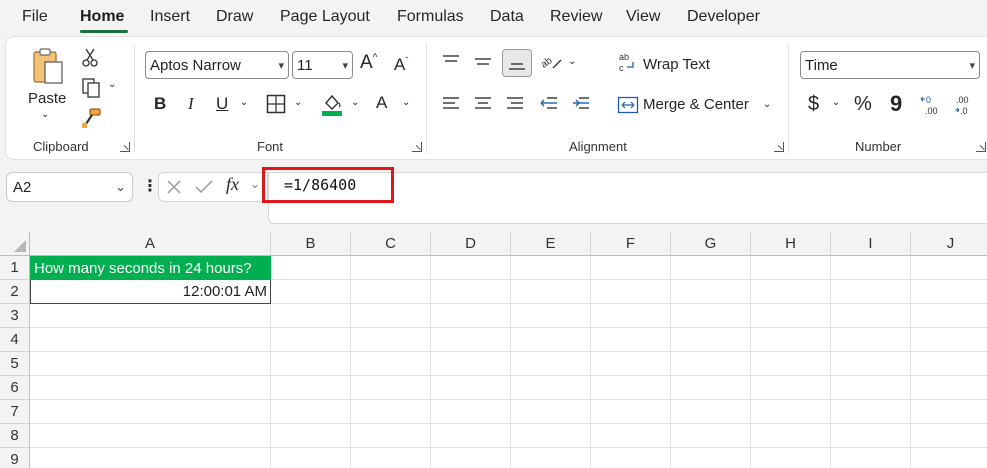  I want to click on decrease-decimal-icon: .00.0, so click(965, 105).